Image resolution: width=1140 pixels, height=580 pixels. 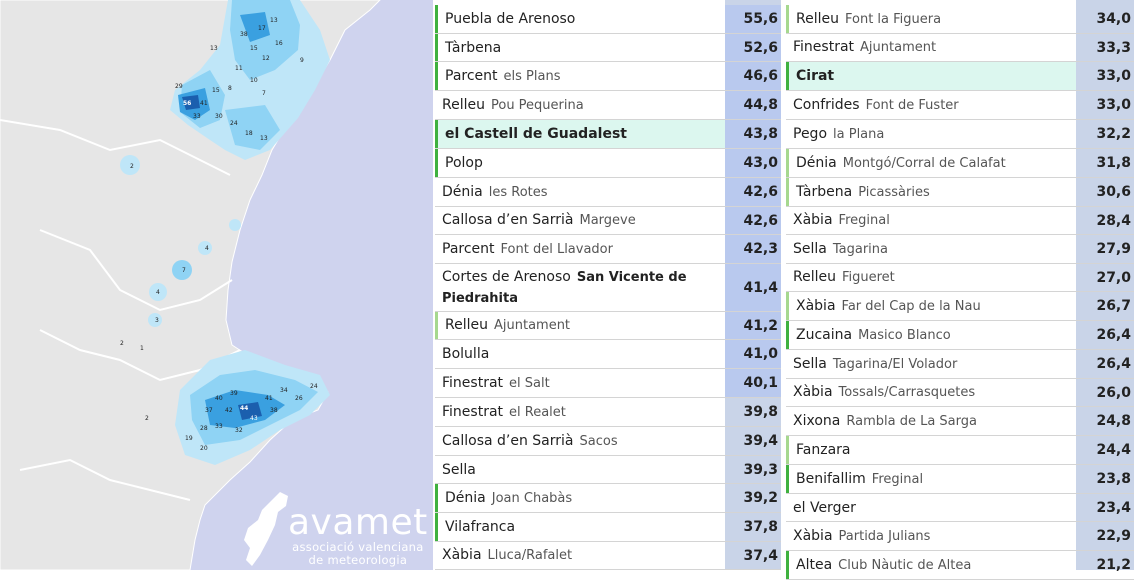 I want to click on table-row: el Verger 23,4, so click(x=960, y=508).